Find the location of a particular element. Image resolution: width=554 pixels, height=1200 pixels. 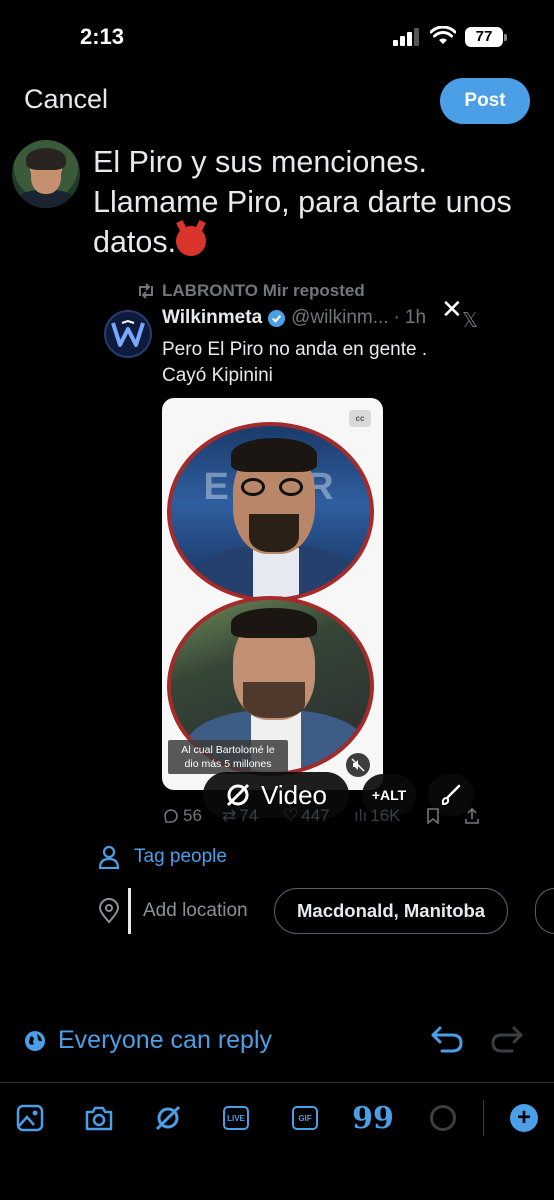

grok-button is located at coordinates (168, 1118).